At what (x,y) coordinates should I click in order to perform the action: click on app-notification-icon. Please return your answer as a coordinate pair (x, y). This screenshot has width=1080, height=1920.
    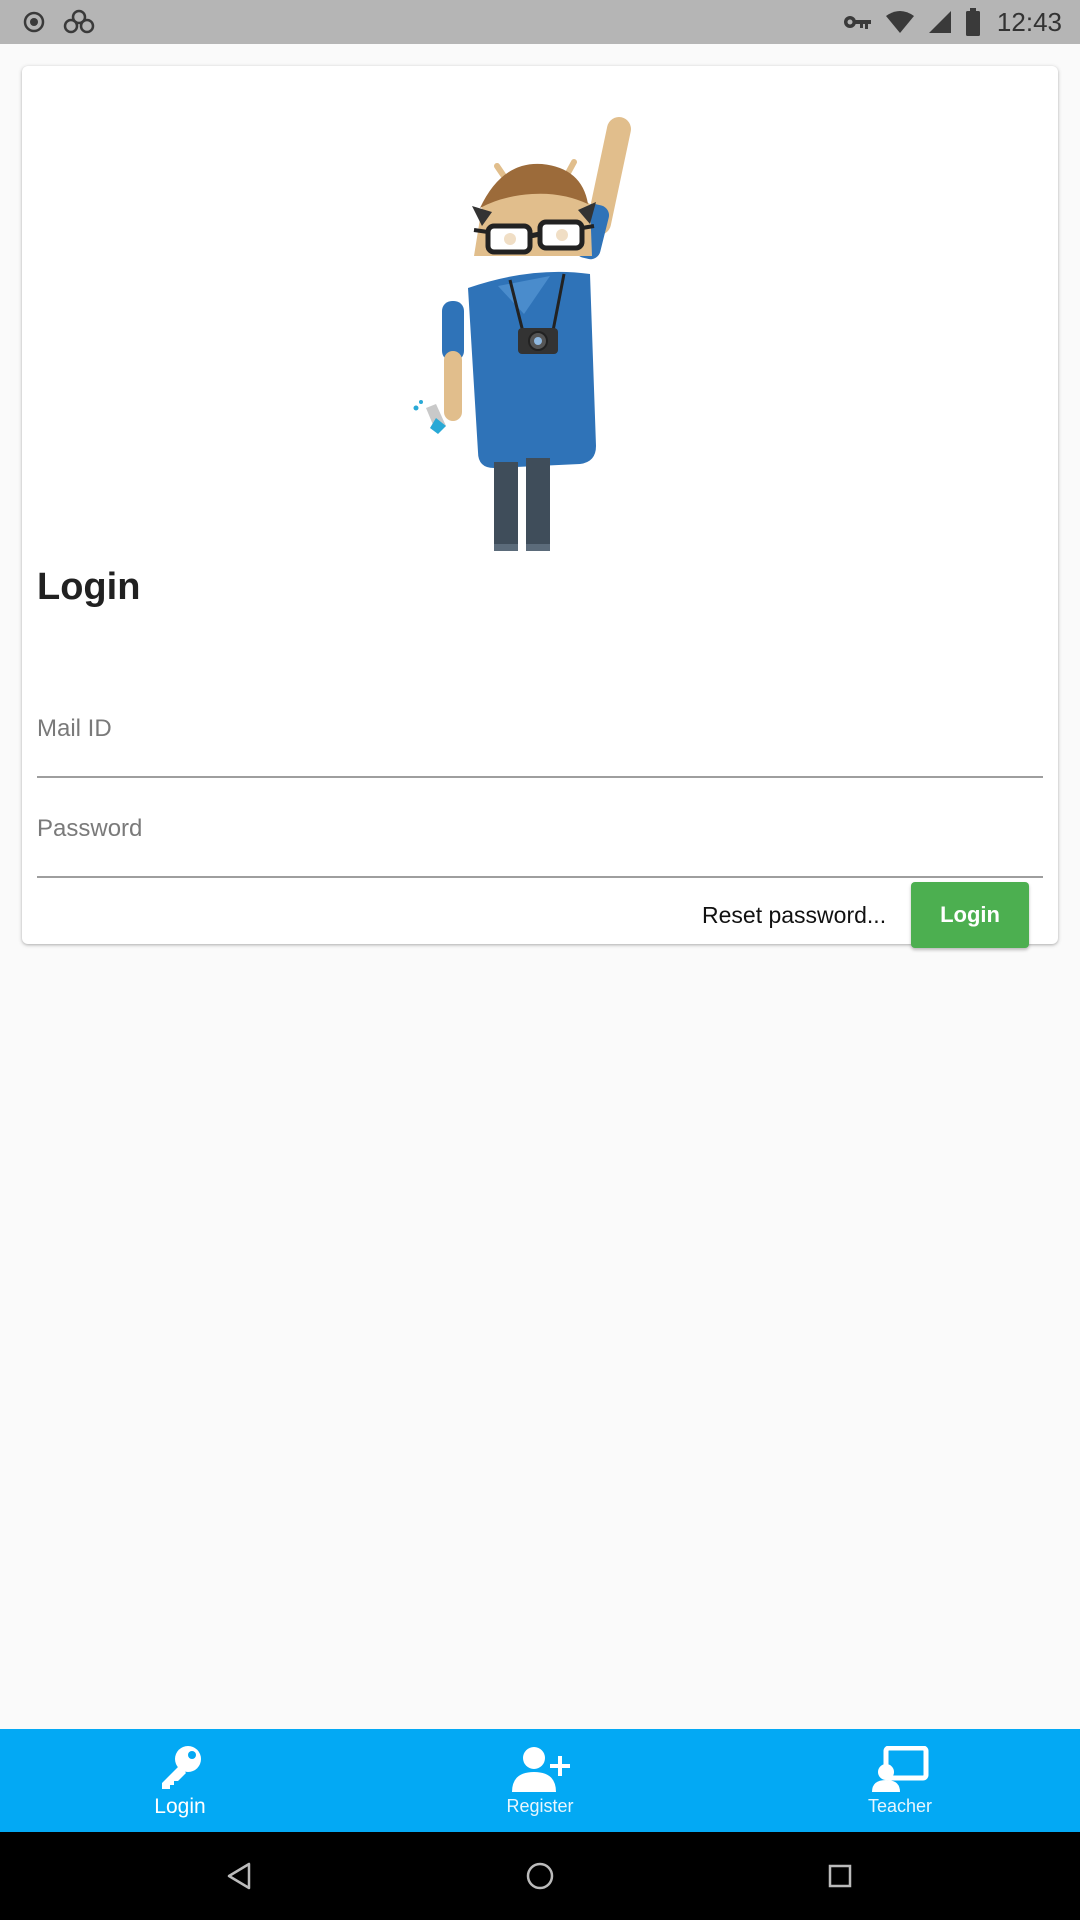
    Looking at the image, I should click on (79, 22).